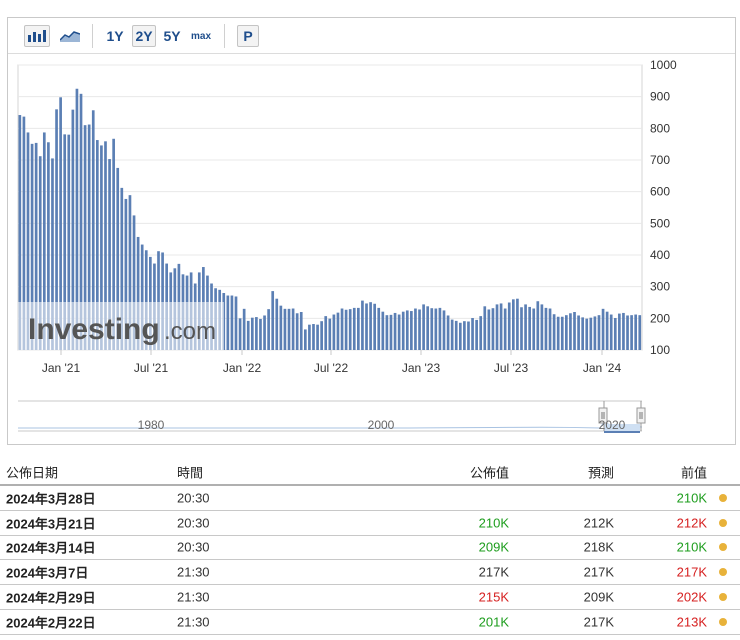 The image size is (740, 640). What do you see at coordinates (331, 416) in the screenshot?
I see `time-navigator: 1980 2000 2020` at bounding box center [331, 416].